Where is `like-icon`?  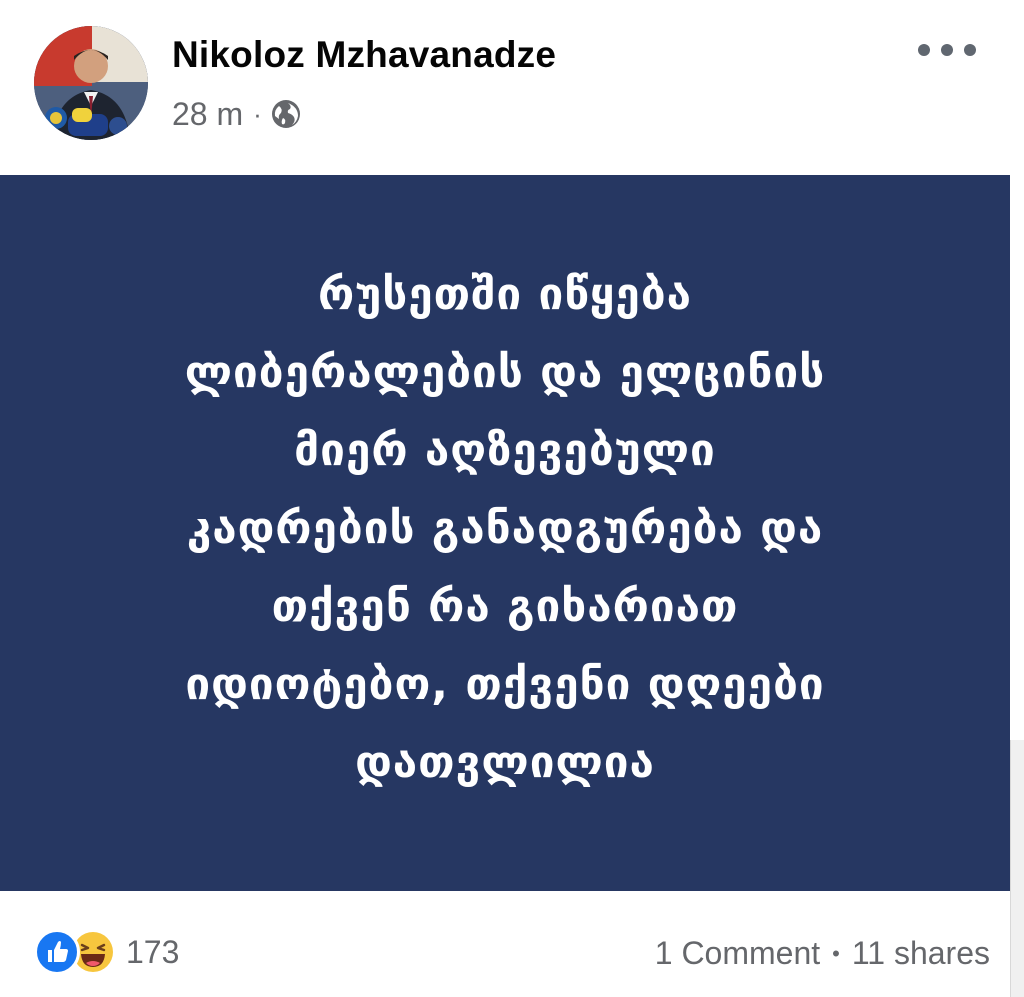 like-icon is located at coordinates (57, 952).